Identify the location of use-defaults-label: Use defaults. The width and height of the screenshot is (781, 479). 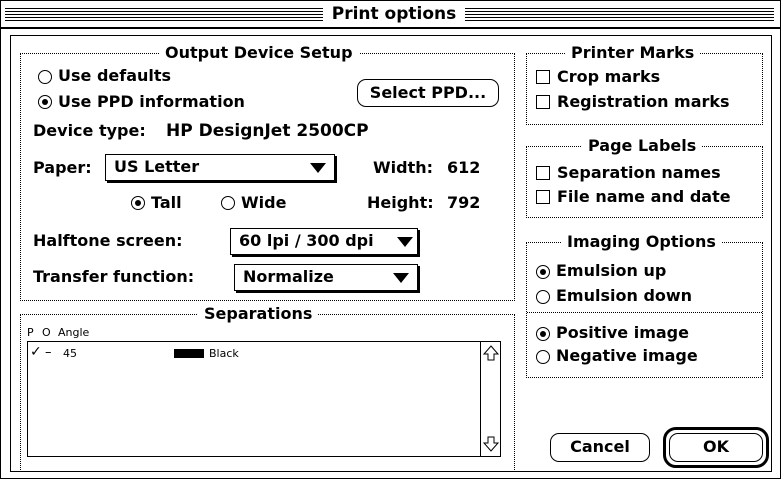
(114, 76).